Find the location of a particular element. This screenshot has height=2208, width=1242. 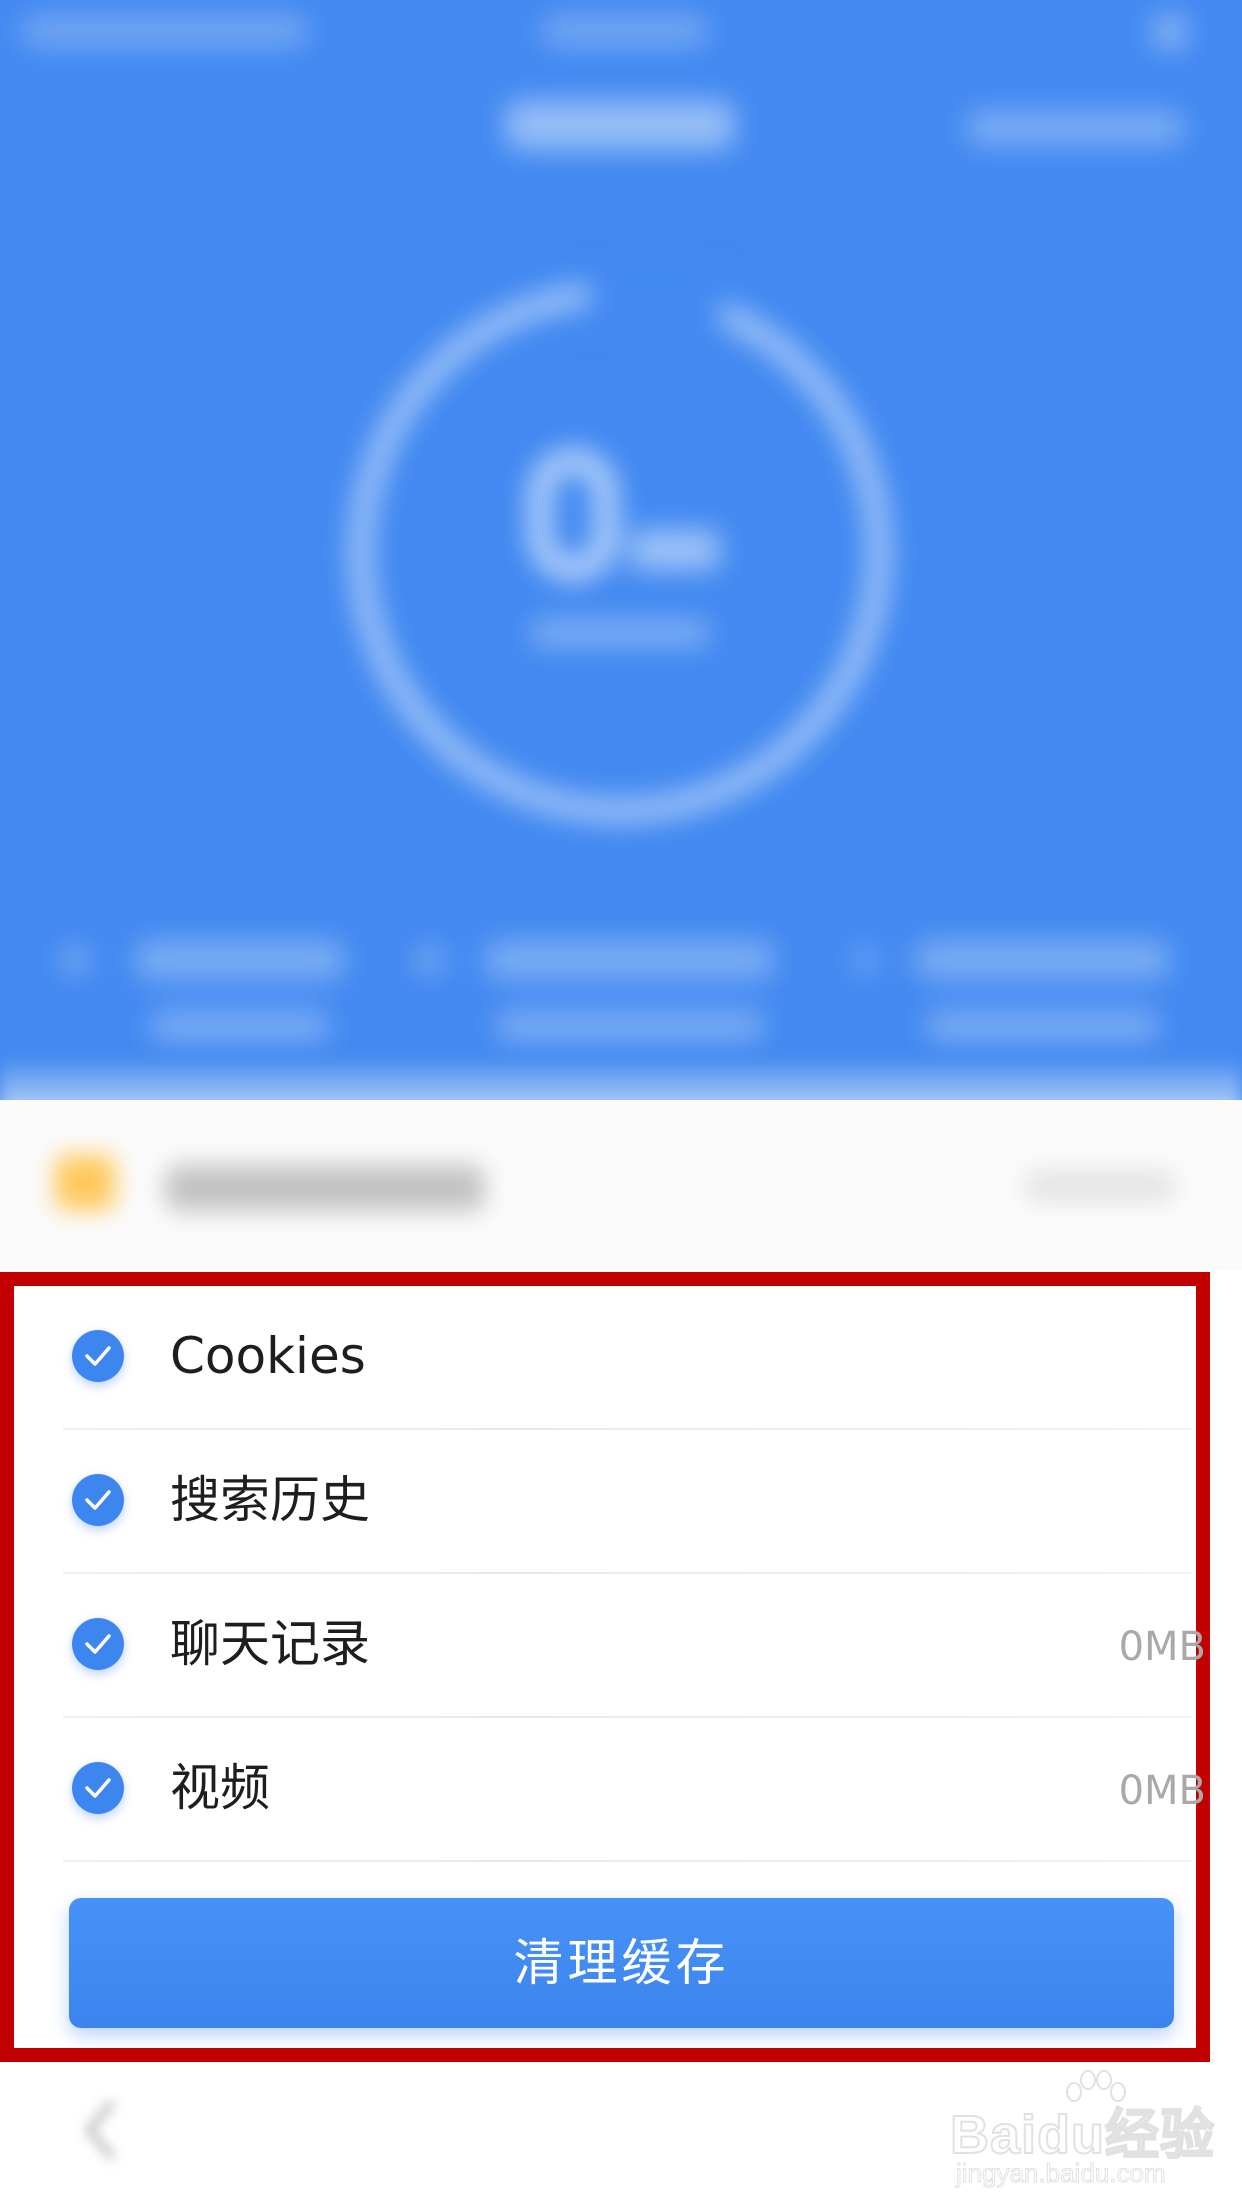

stat-3-value is located at coordinates (1042, 1026).